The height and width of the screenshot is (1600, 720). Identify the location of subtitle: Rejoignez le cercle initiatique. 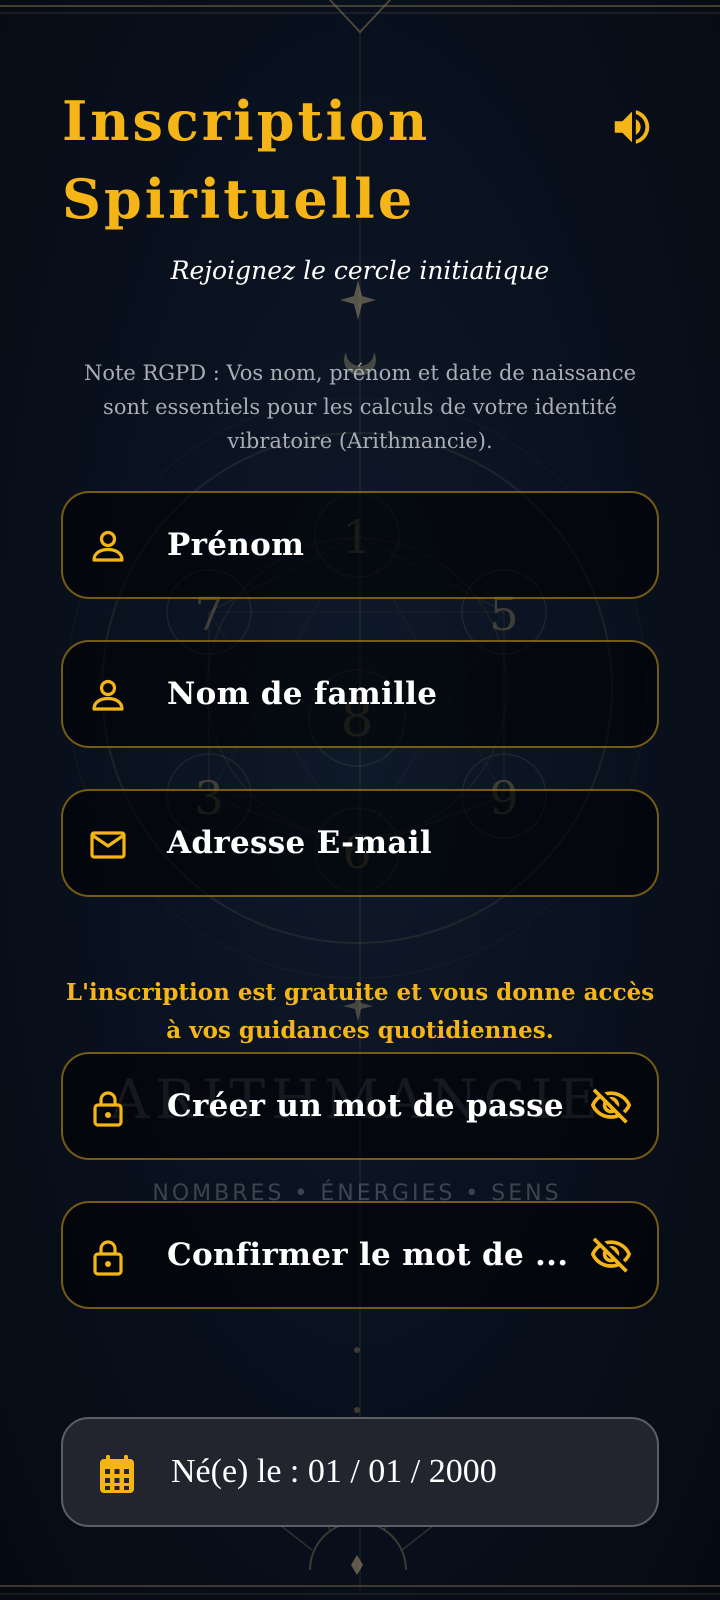
(360, 270).